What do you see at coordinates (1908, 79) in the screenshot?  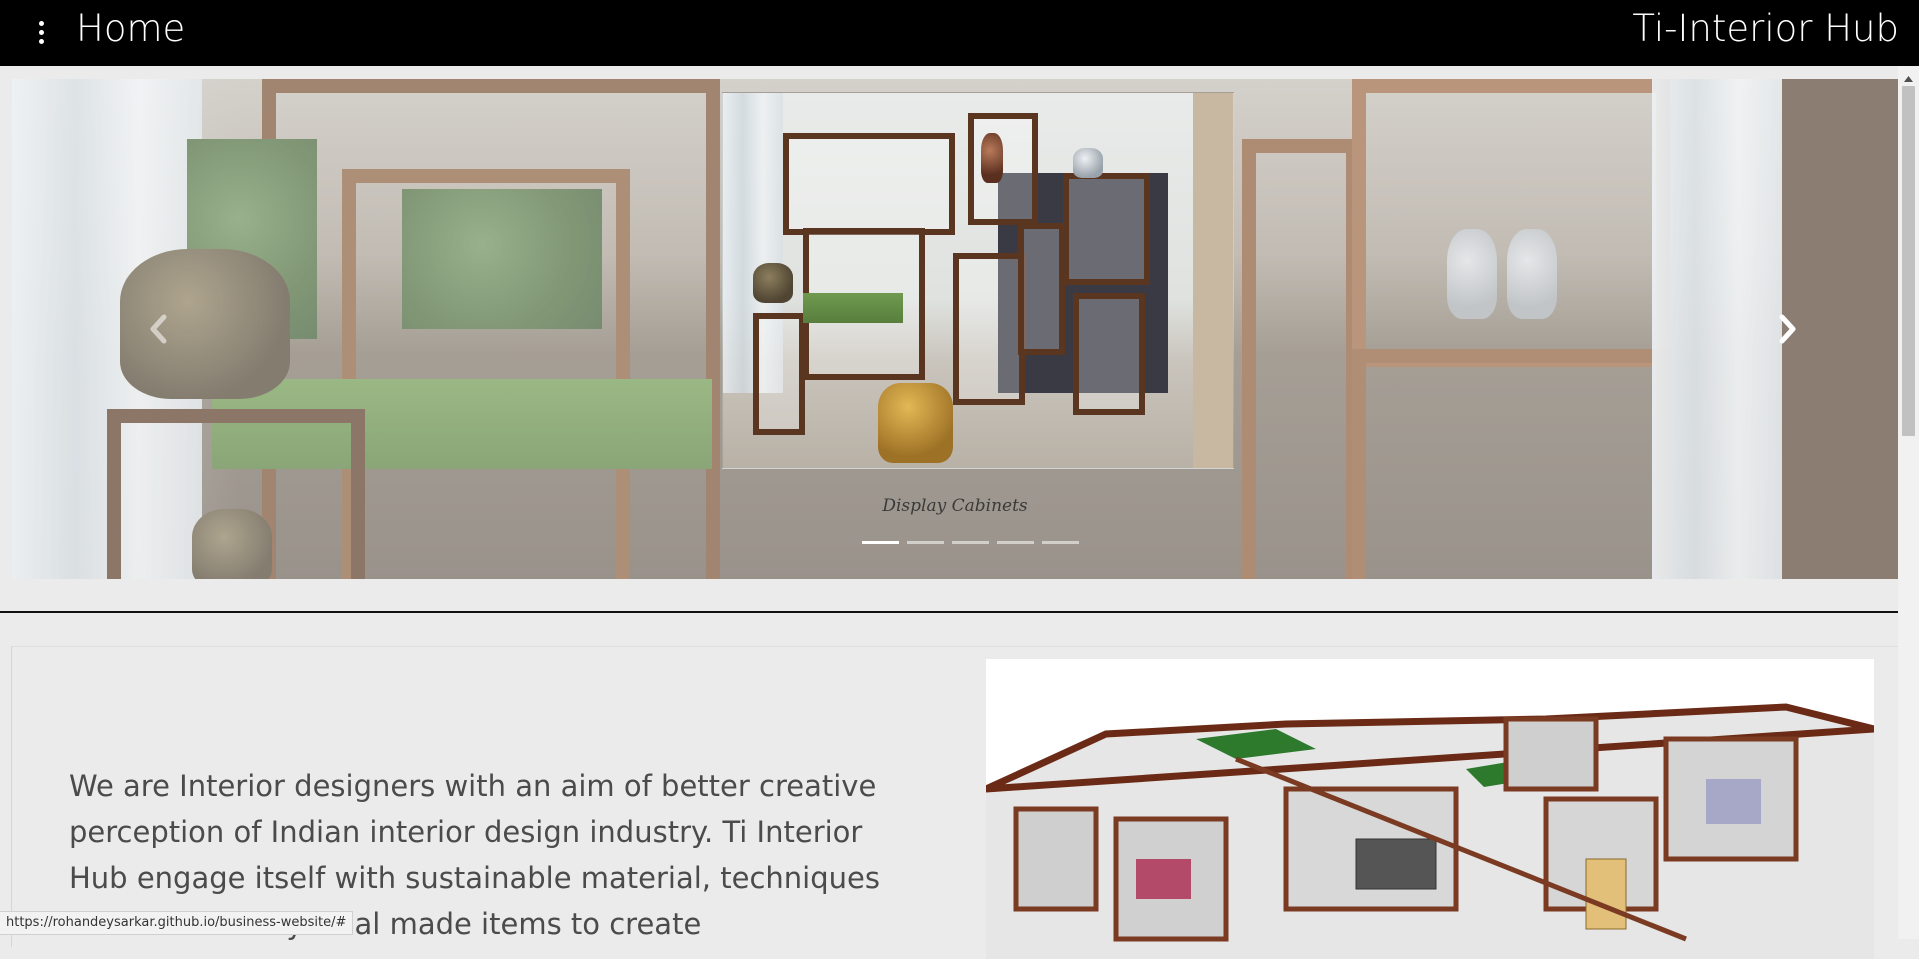 I see `scroll-up-arrow-icon` at bounding box center [1908, 79].